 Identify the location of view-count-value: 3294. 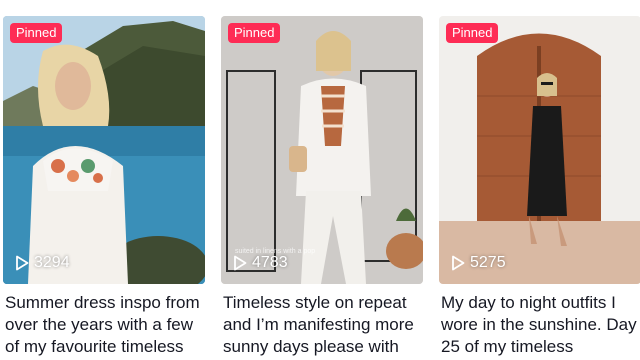
(52, 262).